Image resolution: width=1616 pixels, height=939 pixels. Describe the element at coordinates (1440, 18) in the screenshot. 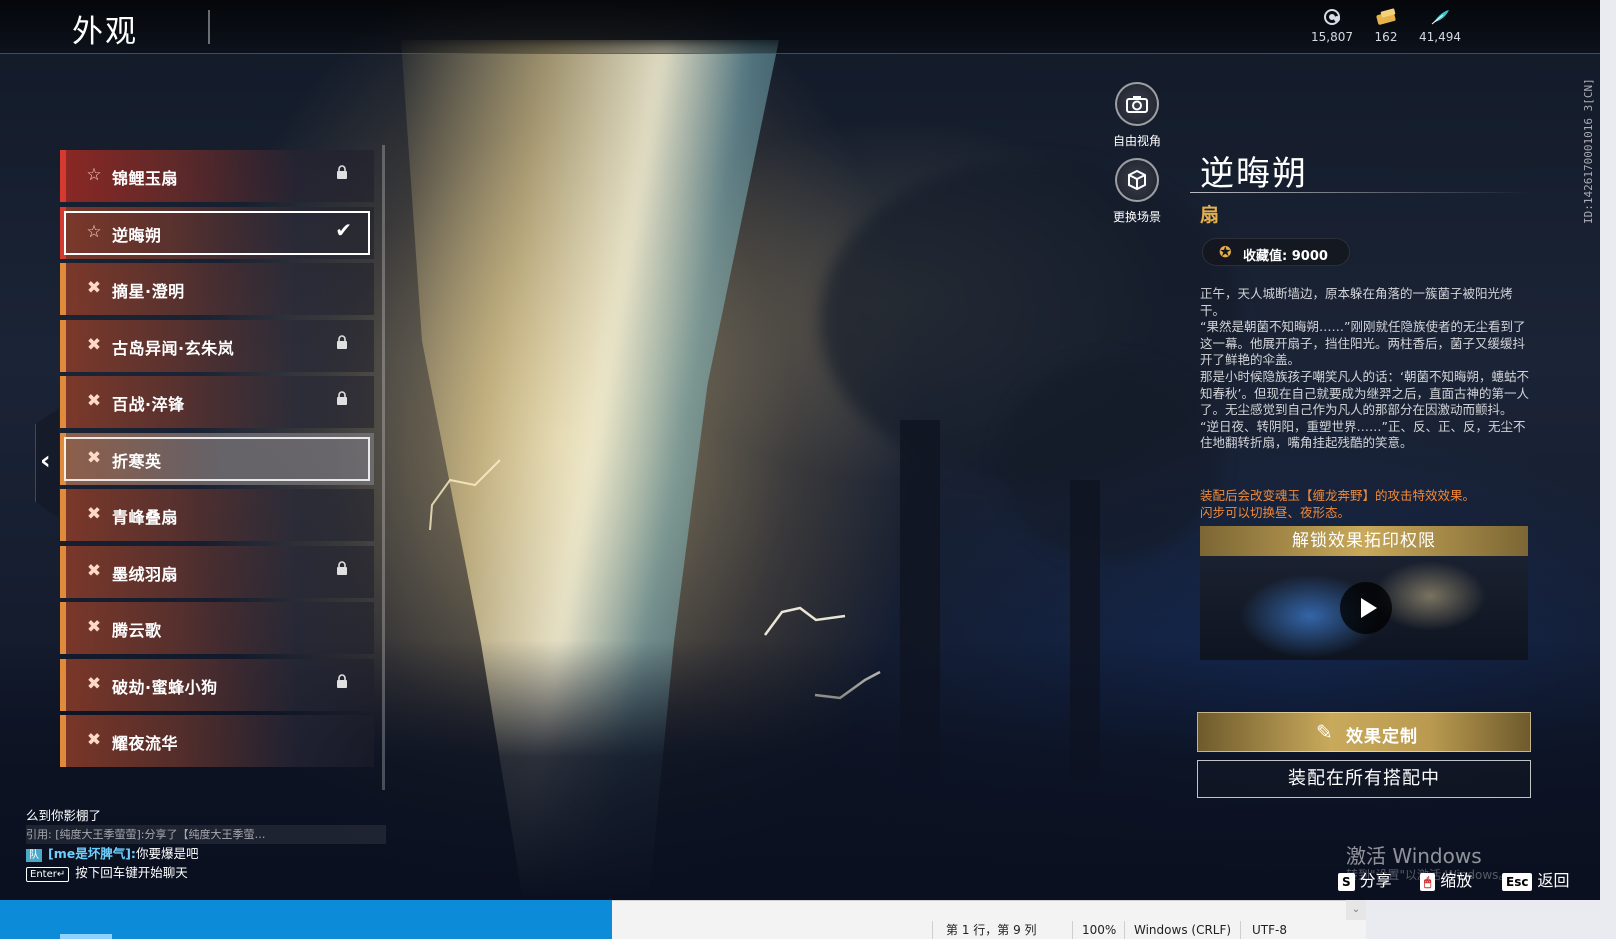

I see `feather-icon` at that location.